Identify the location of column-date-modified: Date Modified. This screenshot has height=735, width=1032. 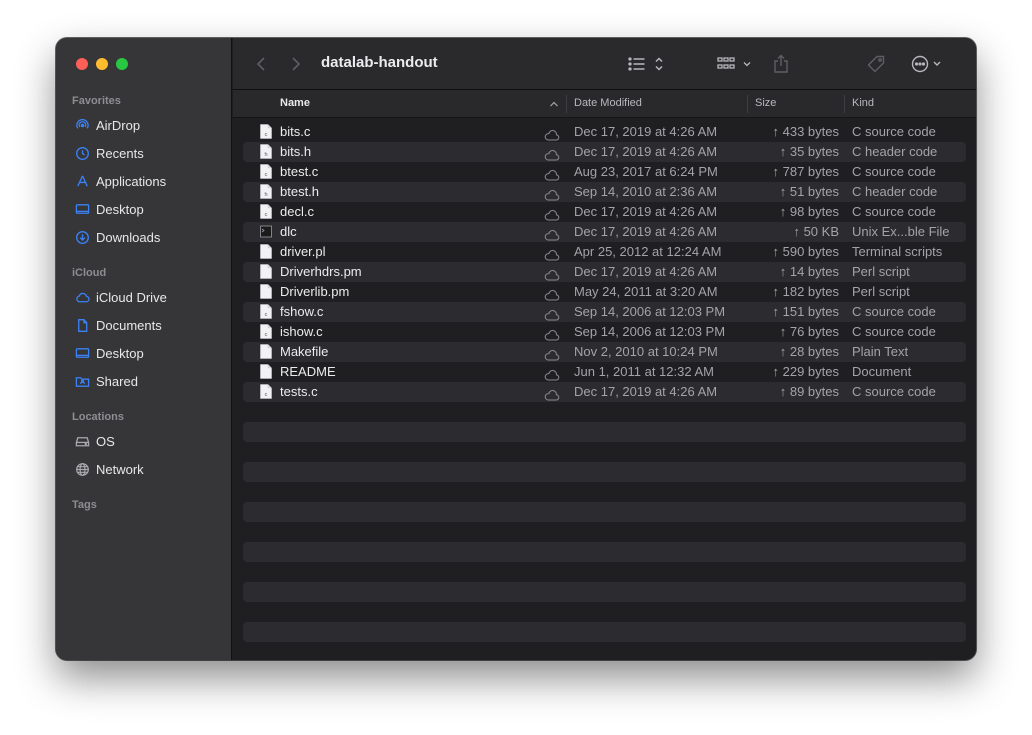
(608, 104).